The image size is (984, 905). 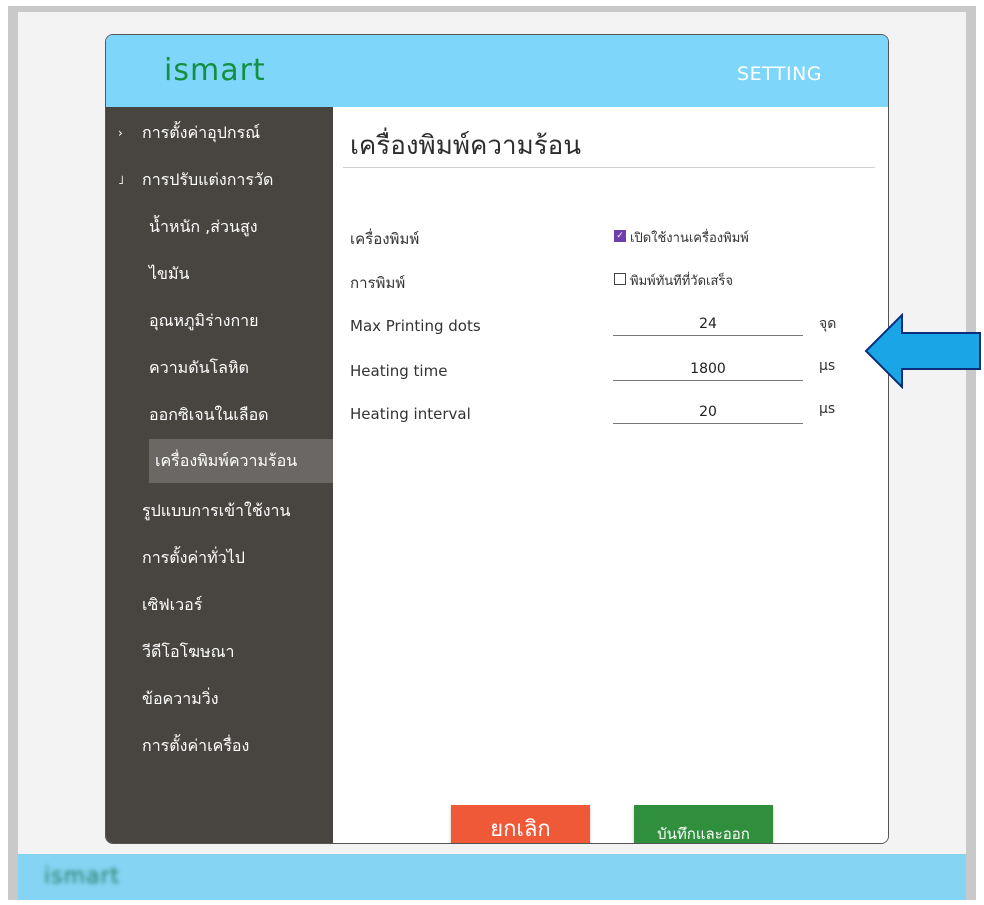 What do you see at coordinates (708, 324) in the screenshot?
I see `max-printing-dots-input: 24` at bounding box center [708, 324].